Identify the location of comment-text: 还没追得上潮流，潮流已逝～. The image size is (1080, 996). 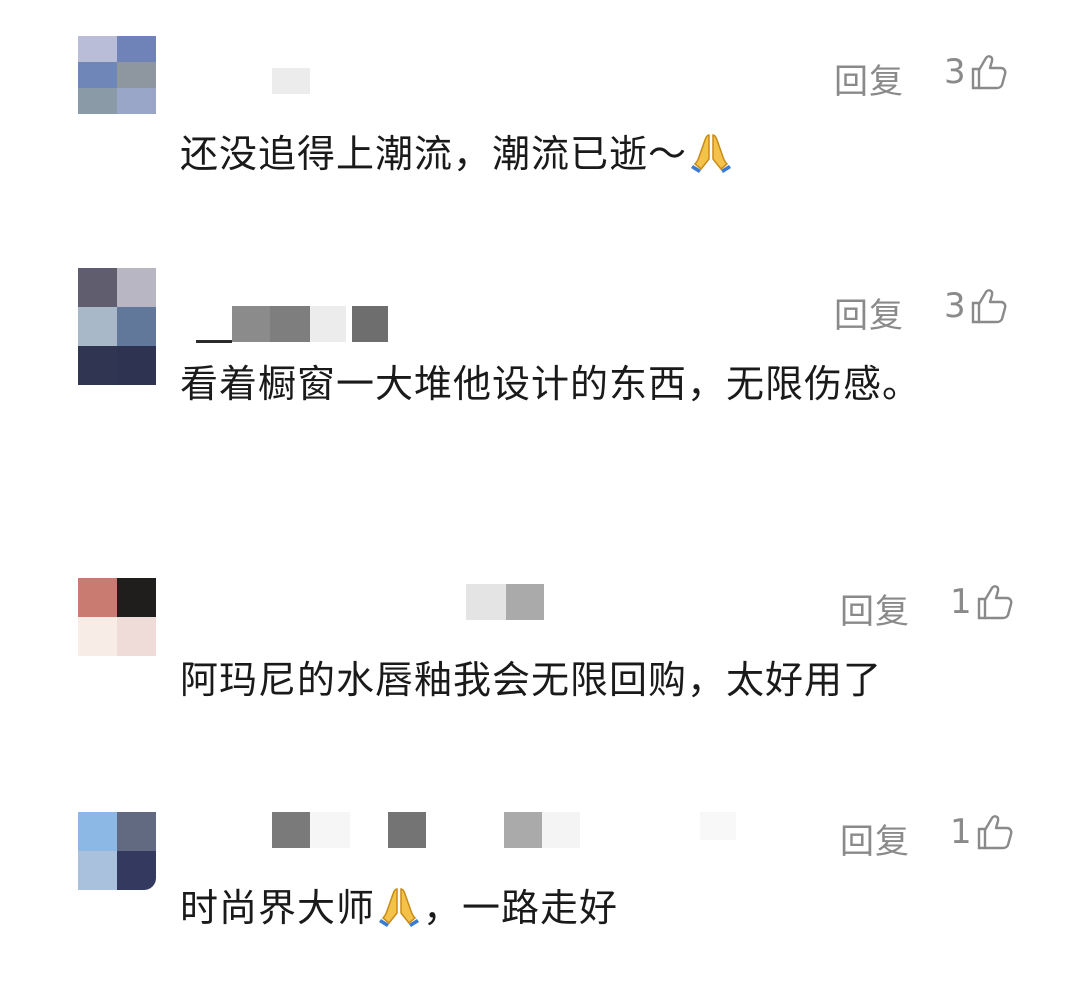
(575, 157).